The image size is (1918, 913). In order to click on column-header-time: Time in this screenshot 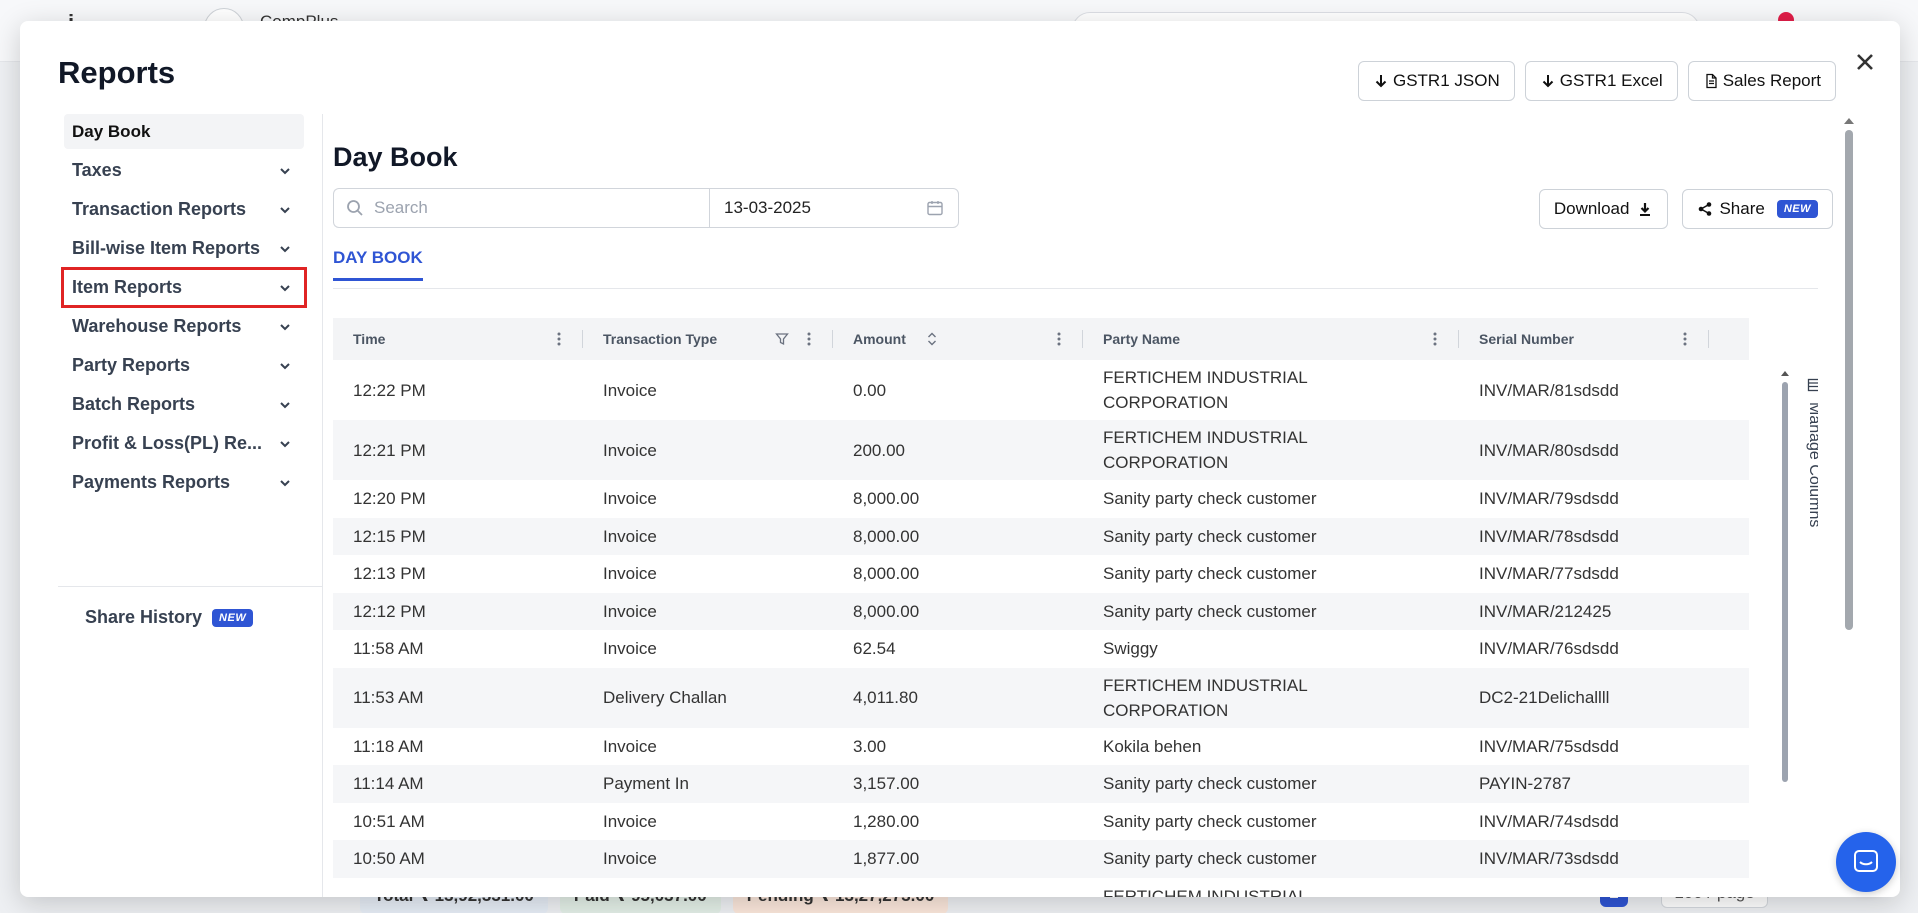, I will do `click(458, 339)`.